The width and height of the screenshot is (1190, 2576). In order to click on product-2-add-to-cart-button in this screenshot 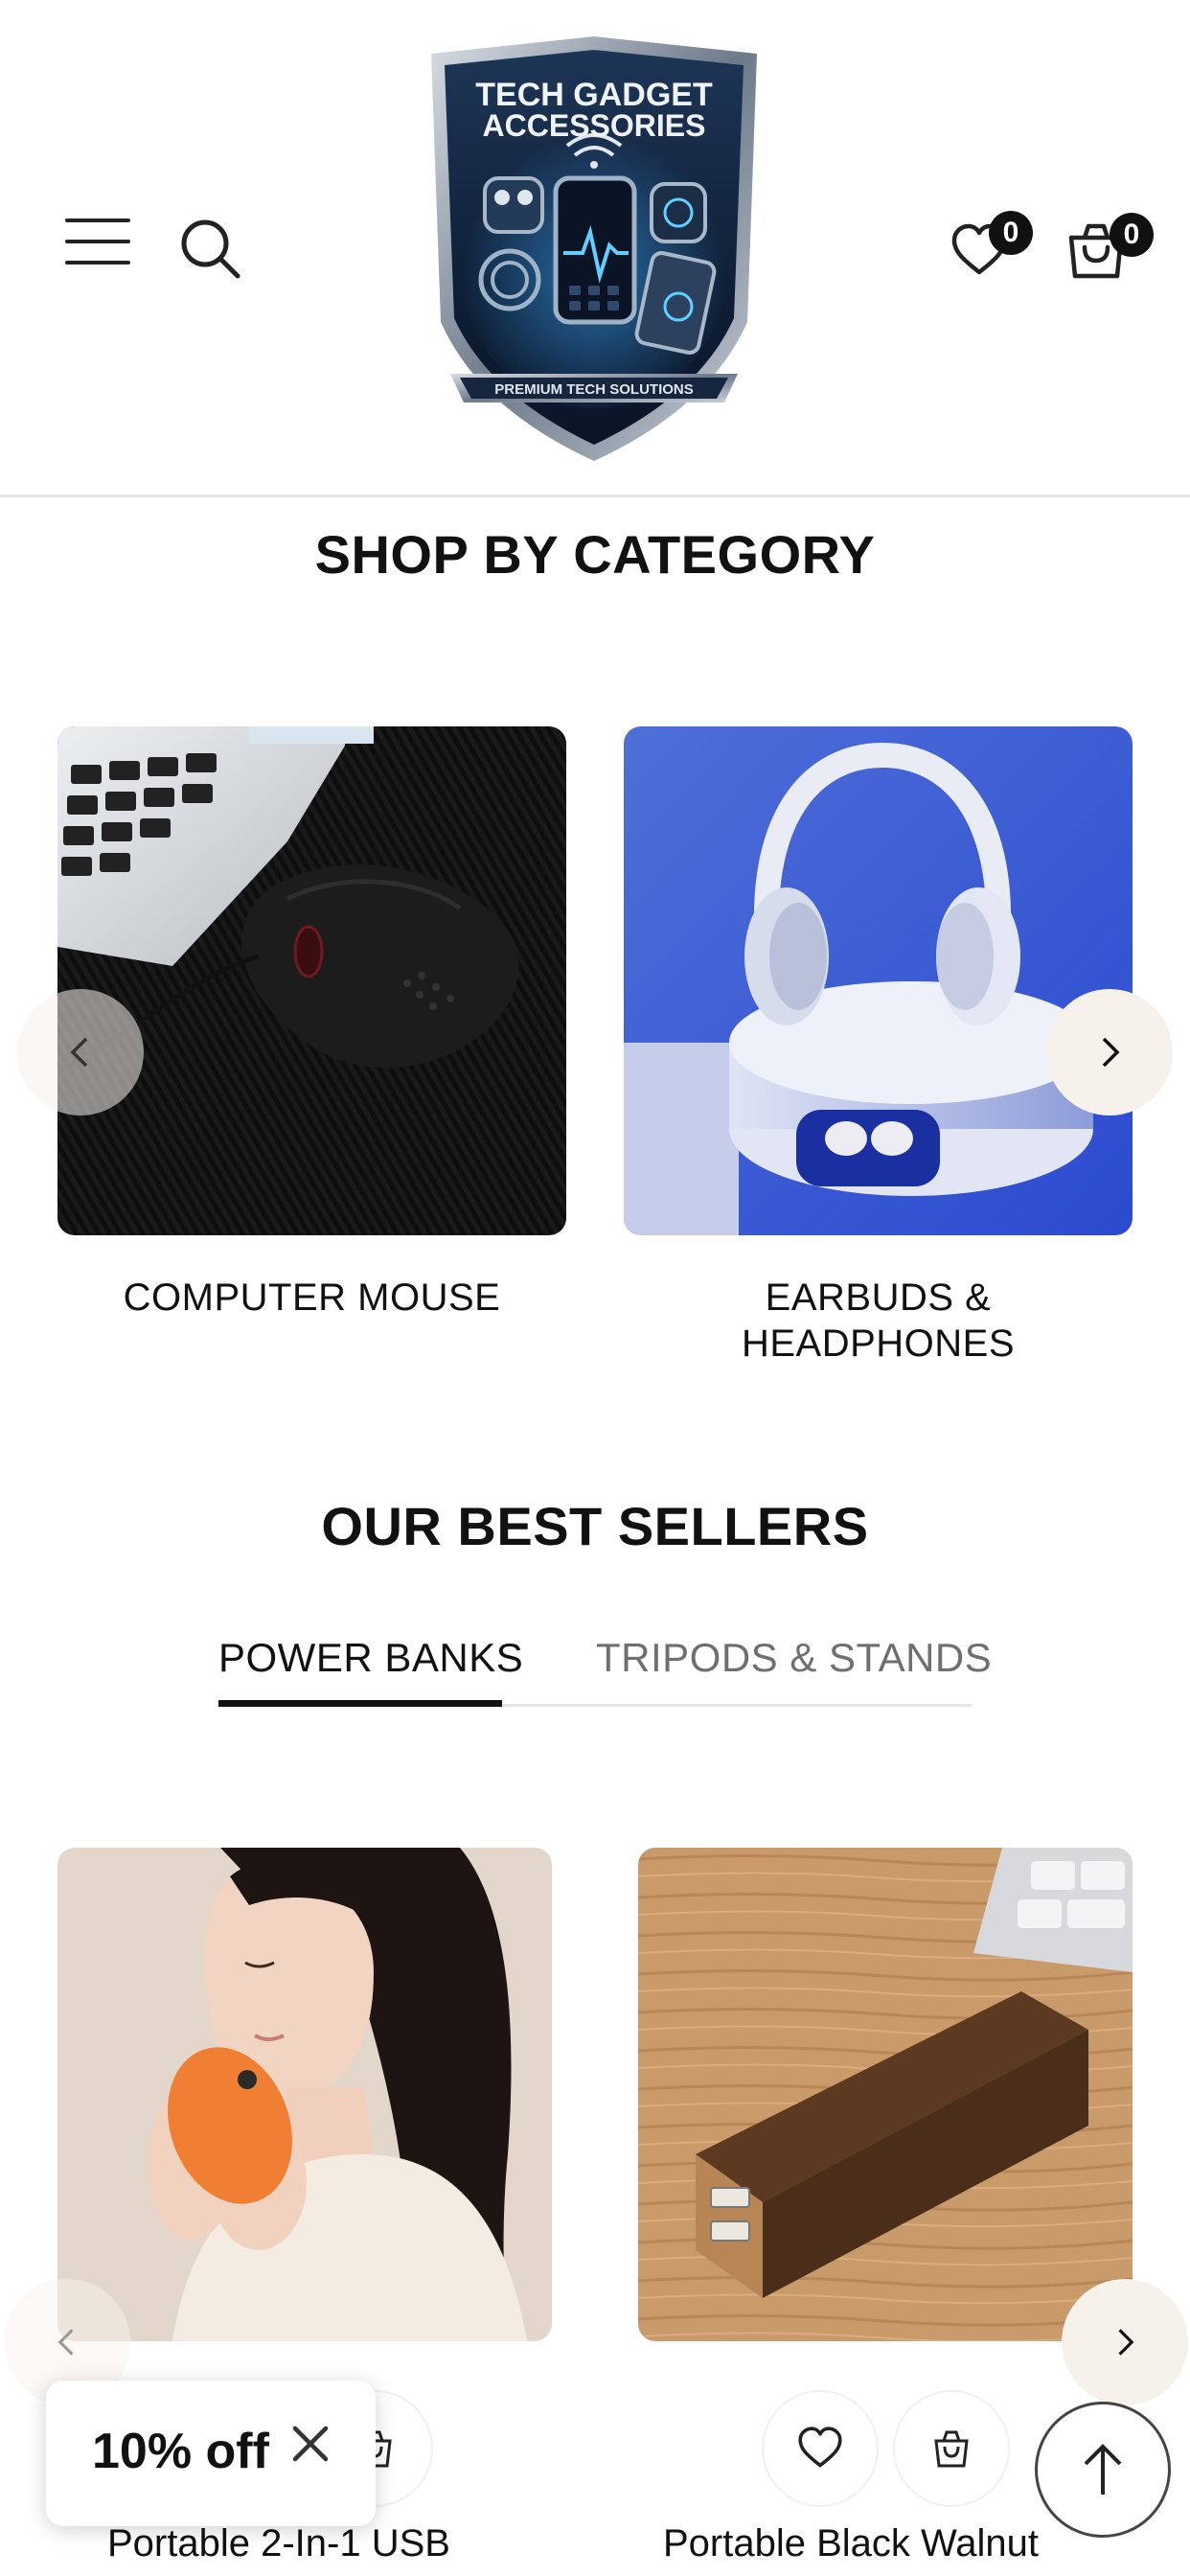, I will do `click(952, 2448)`.